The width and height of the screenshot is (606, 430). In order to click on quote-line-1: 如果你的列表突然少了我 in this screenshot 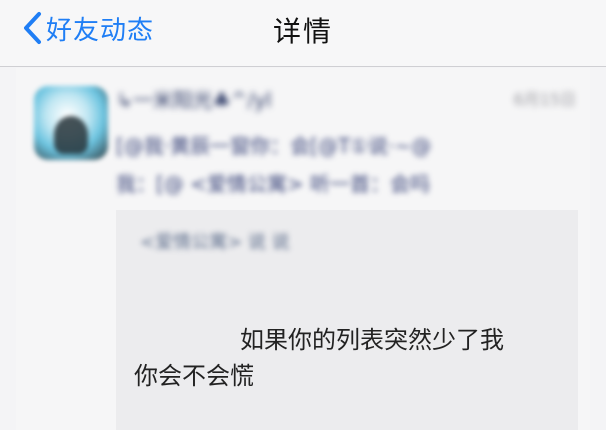, I will do `click(372, 340)`.